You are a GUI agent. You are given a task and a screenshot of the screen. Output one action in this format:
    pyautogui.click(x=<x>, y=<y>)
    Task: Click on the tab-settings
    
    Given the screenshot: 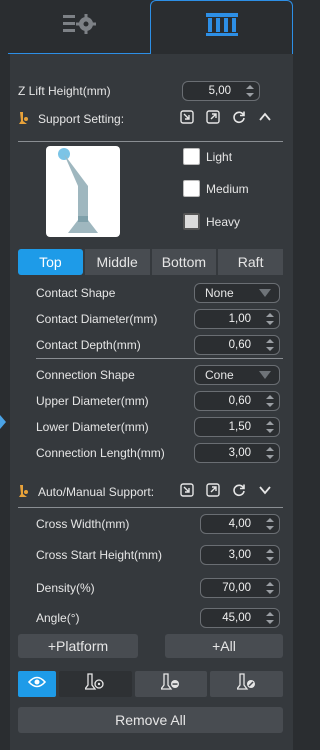 What is the action you would take?
    pyautogui.click(x=79, y=27)
    